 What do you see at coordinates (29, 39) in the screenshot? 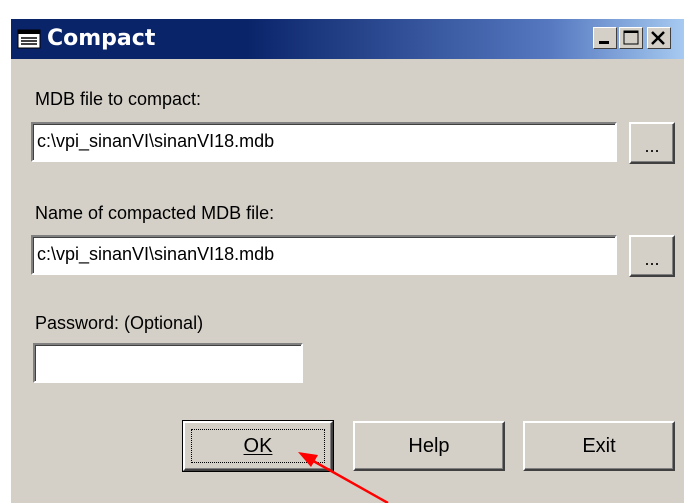
I see `app-window-icon` at bounding box center [29, 39].